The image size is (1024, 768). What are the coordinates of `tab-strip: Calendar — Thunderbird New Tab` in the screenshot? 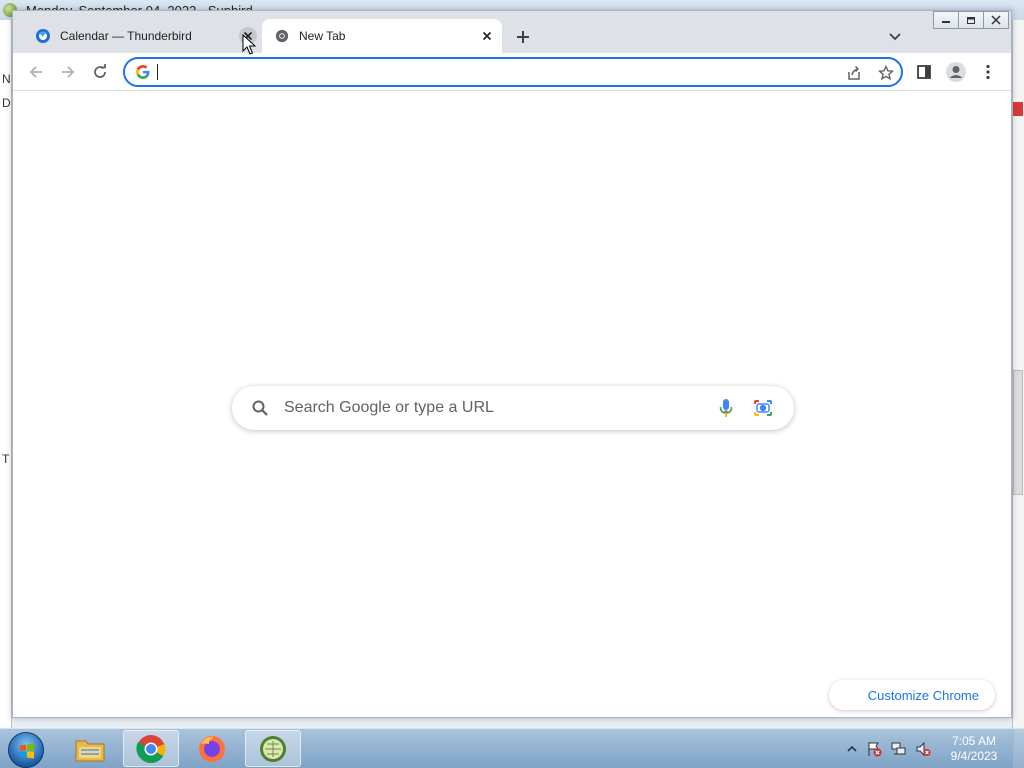 It's located at (512, 32).